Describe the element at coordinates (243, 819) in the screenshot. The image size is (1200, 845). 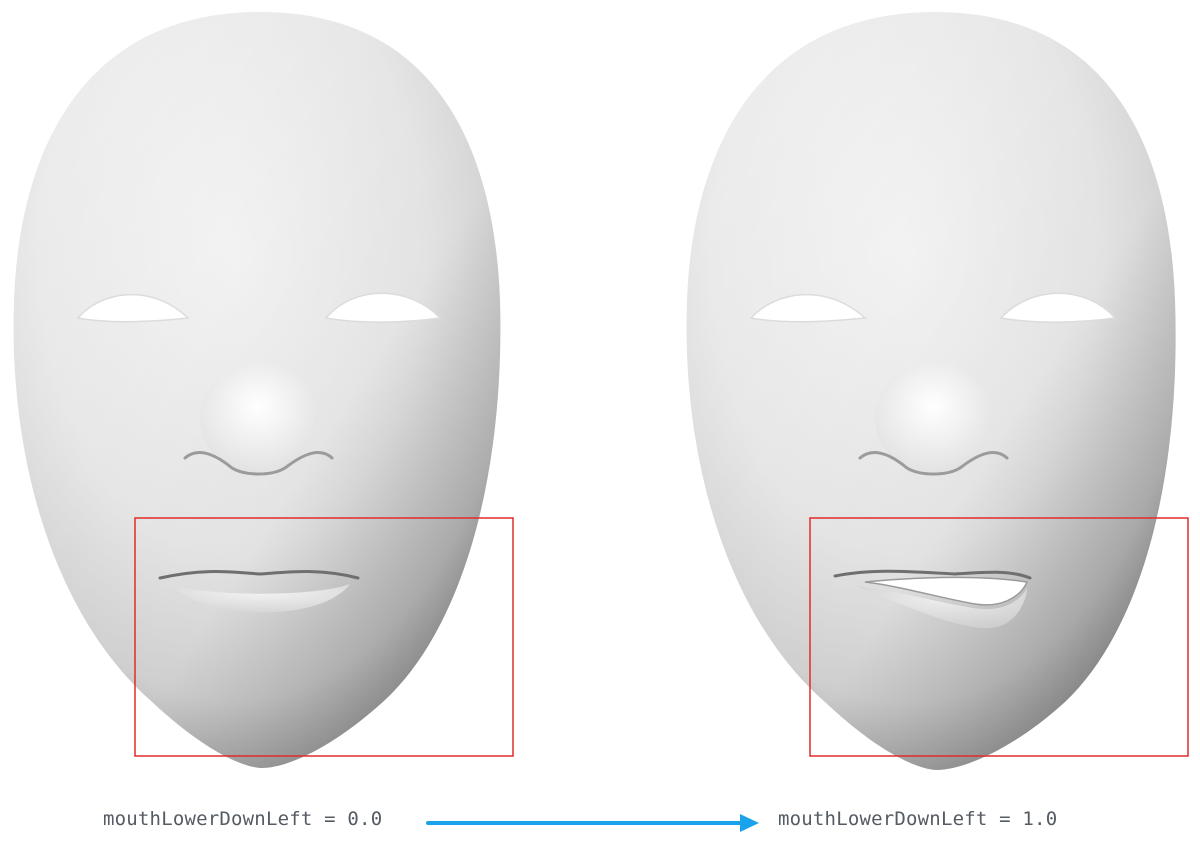
I see `caption-before: mouthLowerDownLeft = 0.0` at that location.